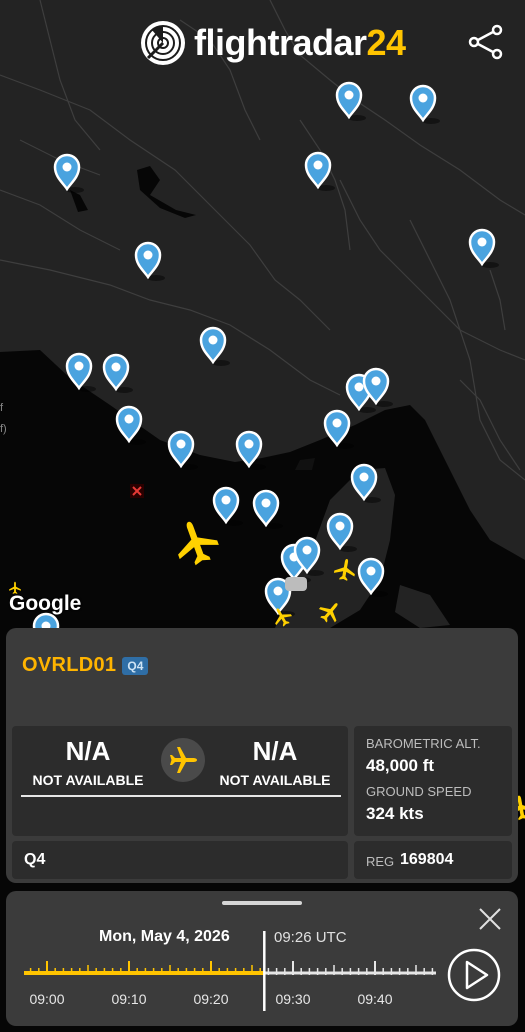 The image size is (525, 1032). Describe the element at coordinates (395, 813) in the screenshot. I see `speed-value: 324 kts` at that location.